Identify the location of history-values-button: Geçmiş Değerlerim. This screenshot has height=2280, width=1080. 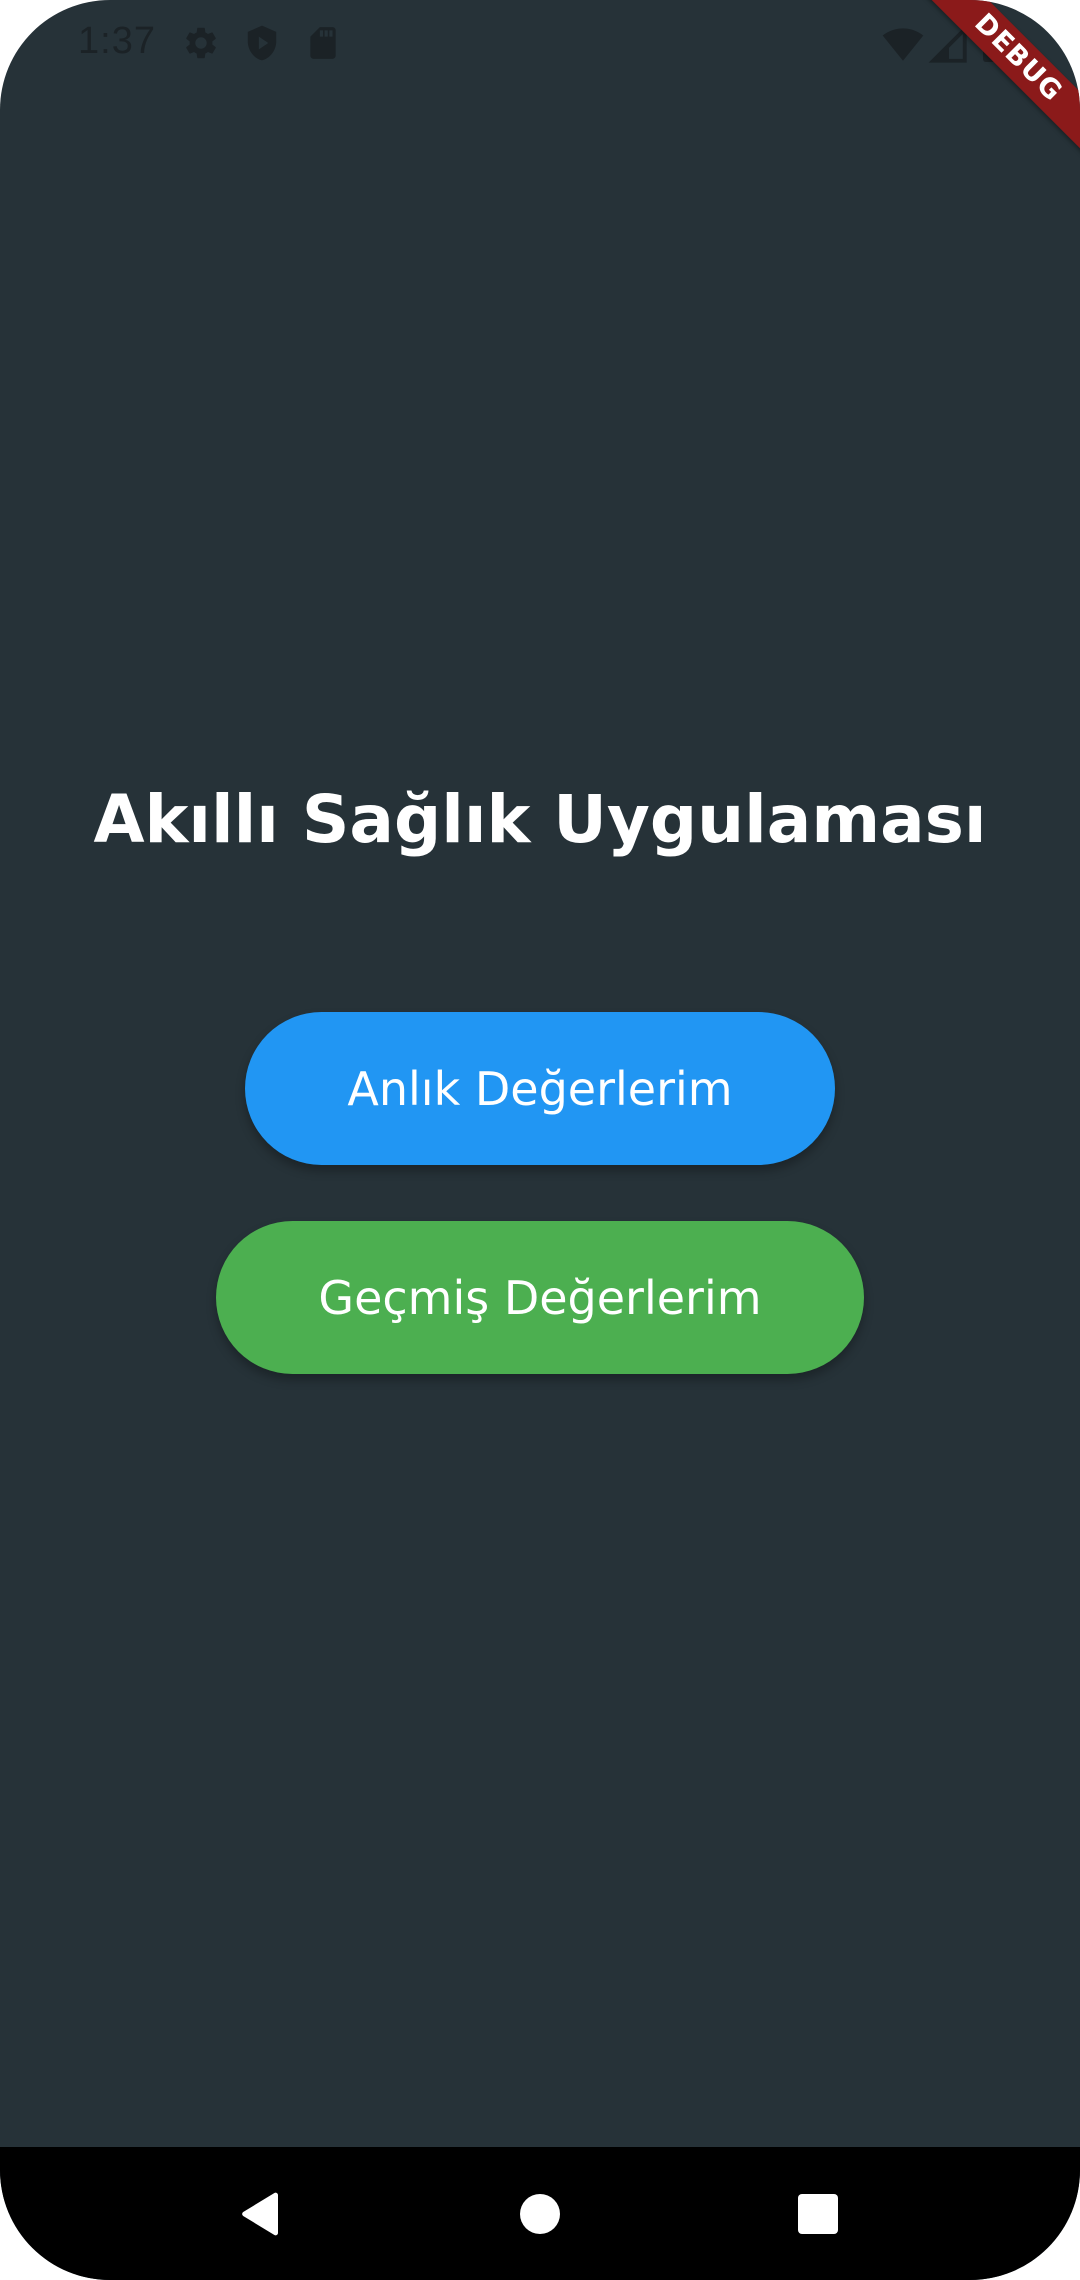
(540, 1297).